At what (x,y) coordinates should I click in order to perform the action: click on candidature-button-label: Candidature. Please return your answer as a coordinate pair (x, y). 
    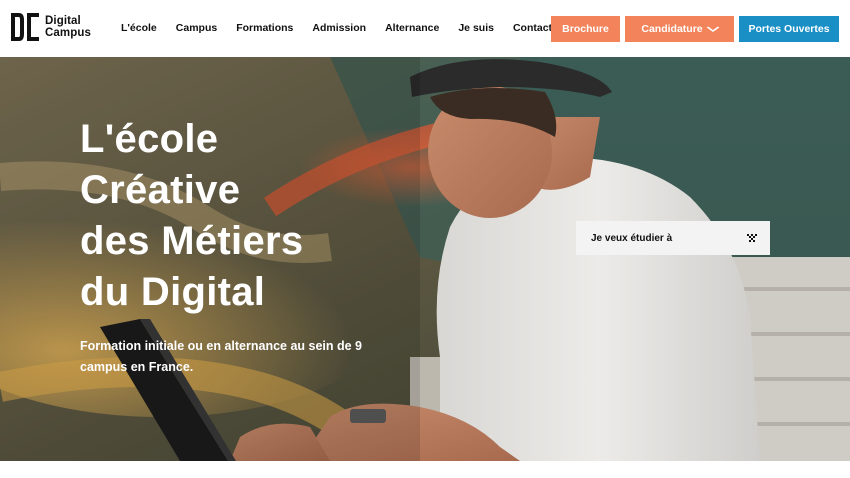
    Looking at the image, I should click on (672, 29).